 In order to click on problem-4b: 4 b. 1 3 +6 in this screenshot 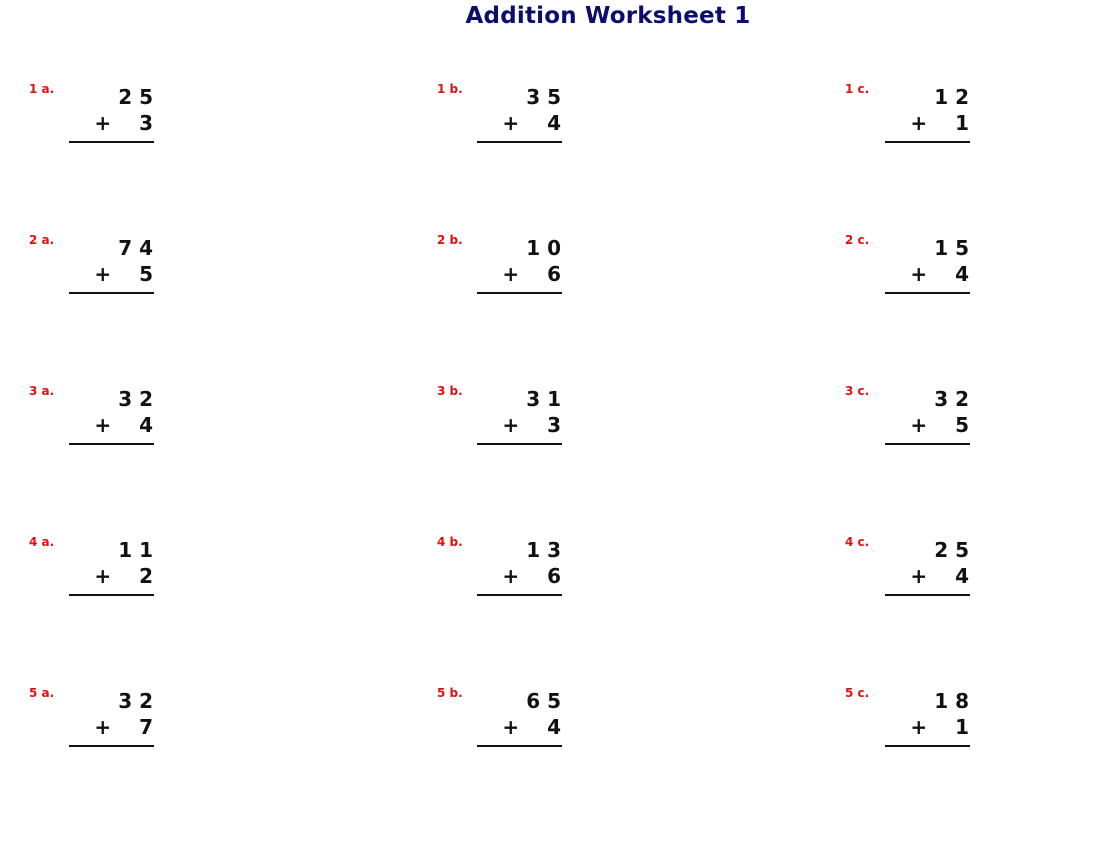, I will do `click(499, 570)`.